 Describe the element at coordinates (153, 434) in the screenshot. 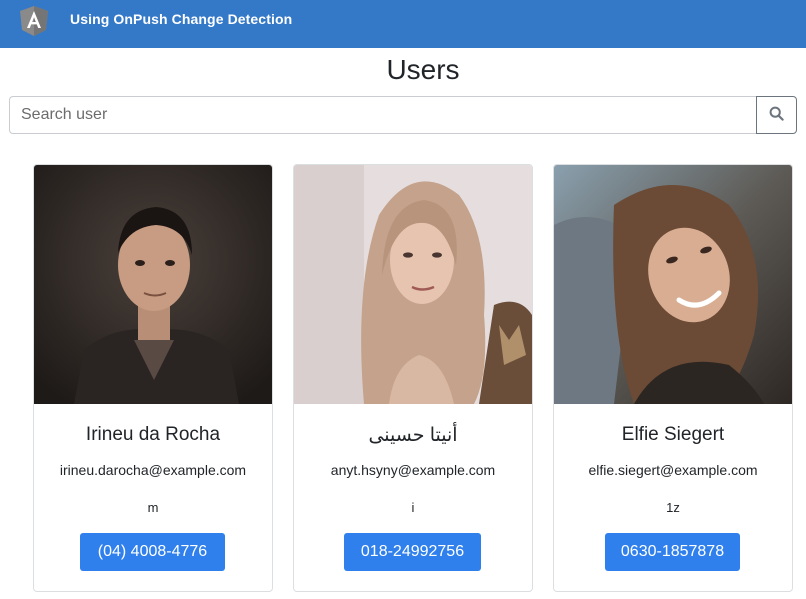

I see `user-name: Irineu da Rocha` at that location.